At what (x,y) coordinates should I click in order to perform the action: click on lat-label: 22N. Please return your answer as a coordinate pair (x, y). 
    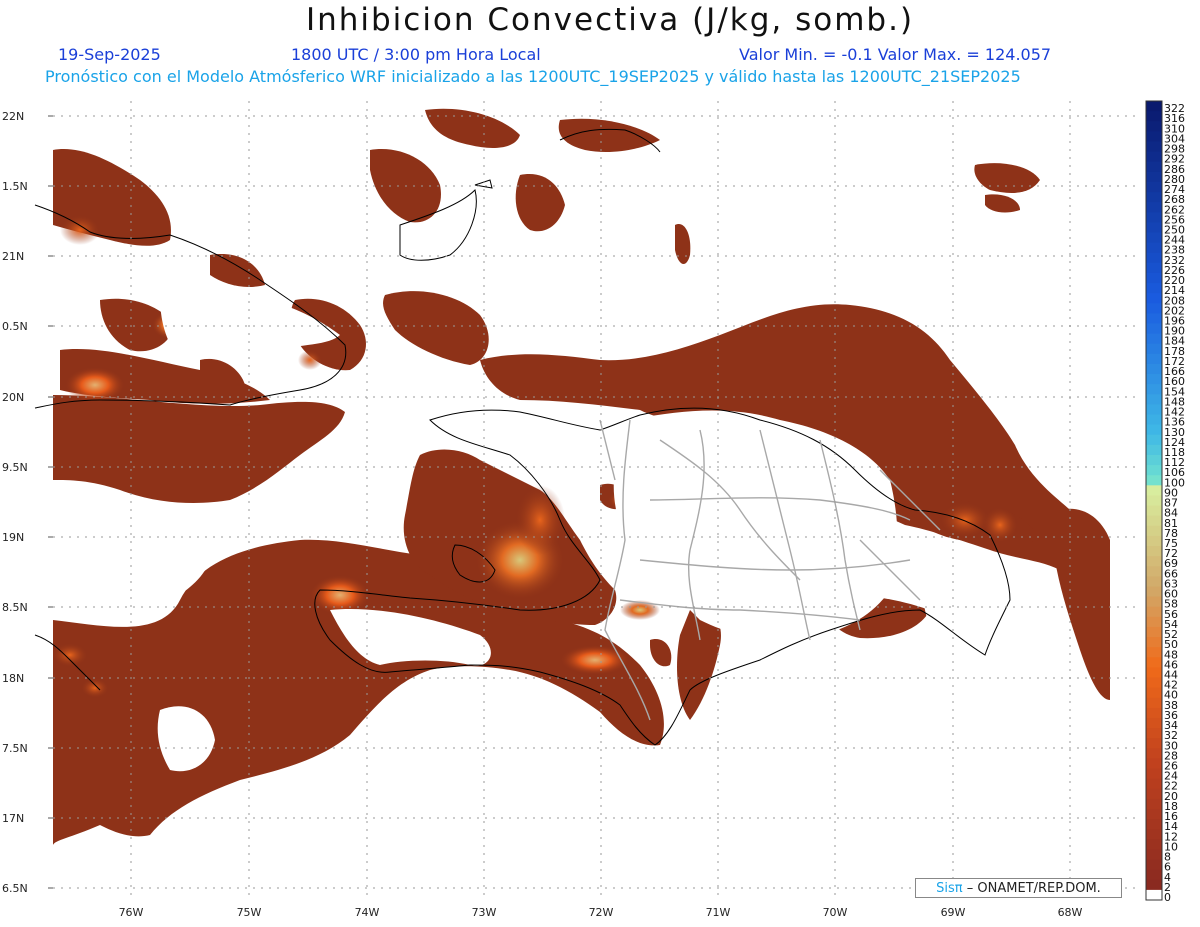
    Looking at the image, I should click on (13, 116).